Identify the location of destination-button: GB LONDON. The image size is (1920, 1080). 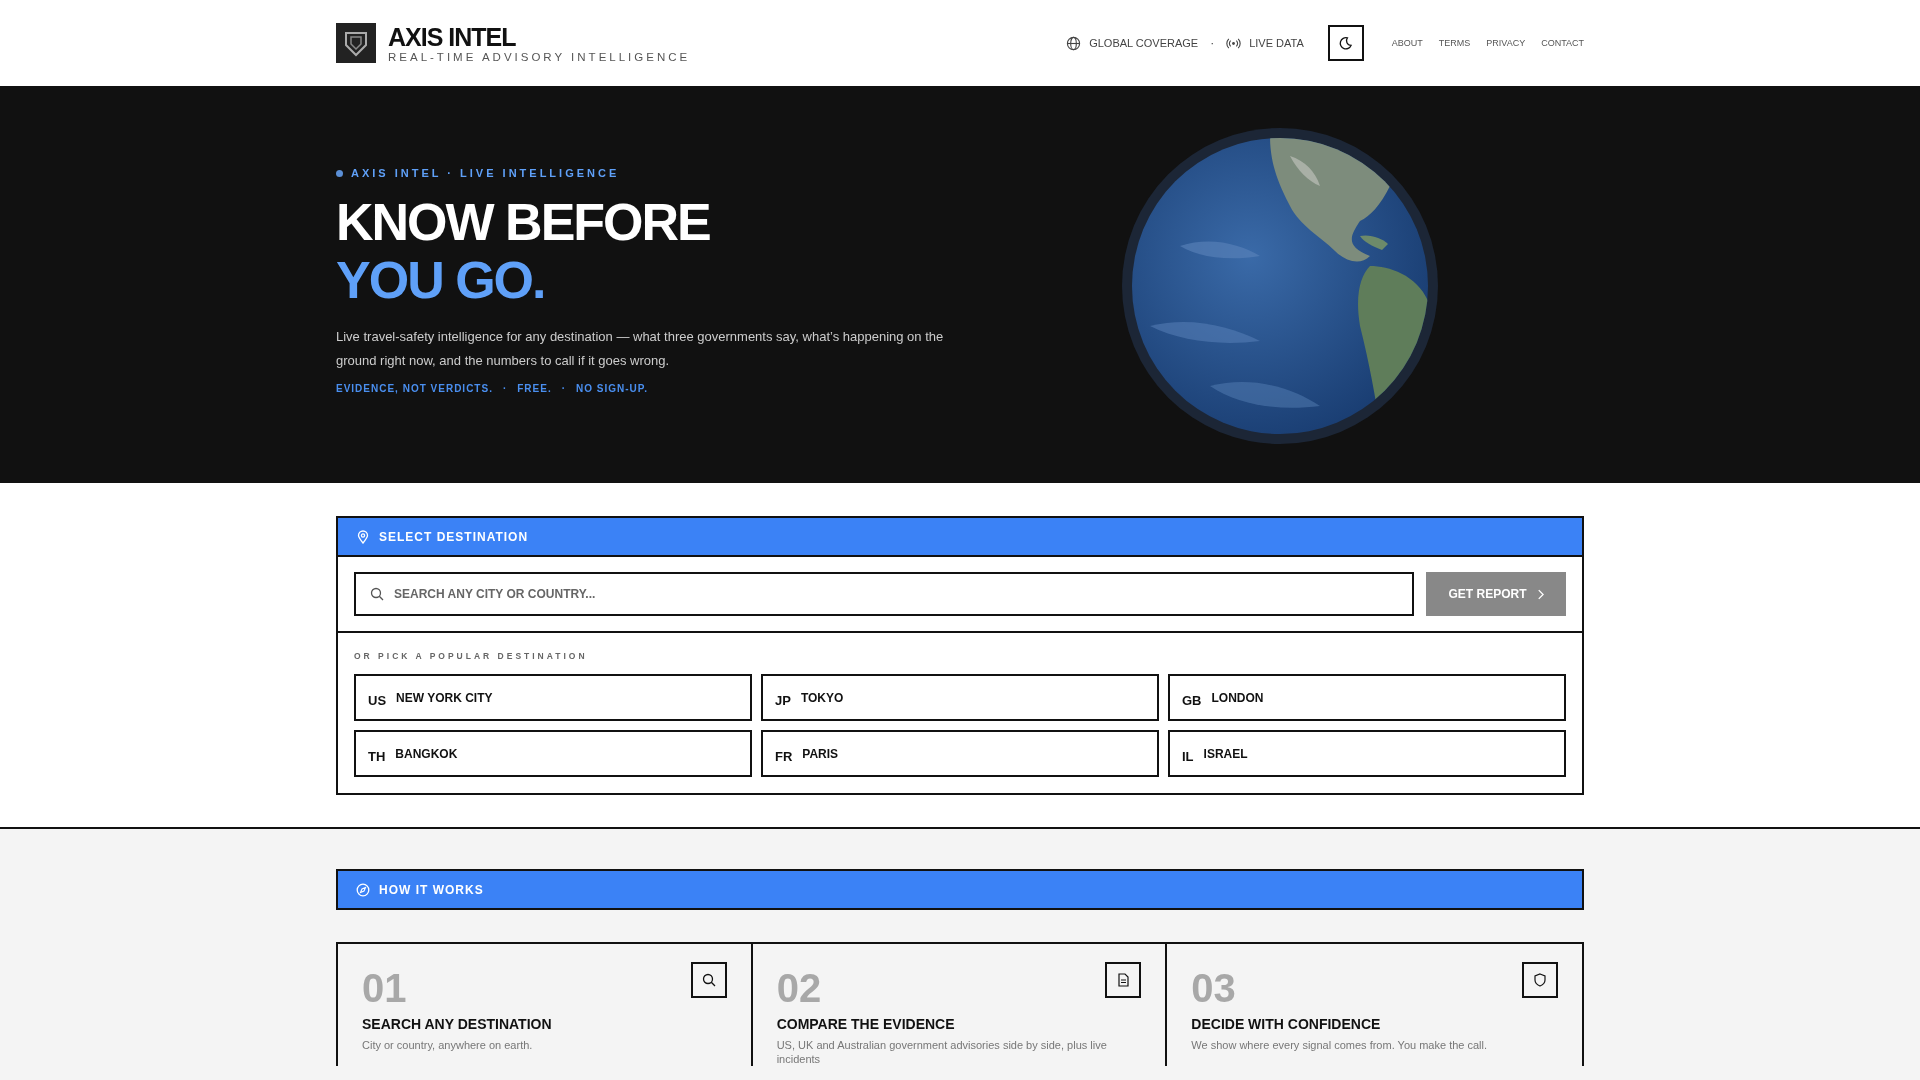
(1367, 697).